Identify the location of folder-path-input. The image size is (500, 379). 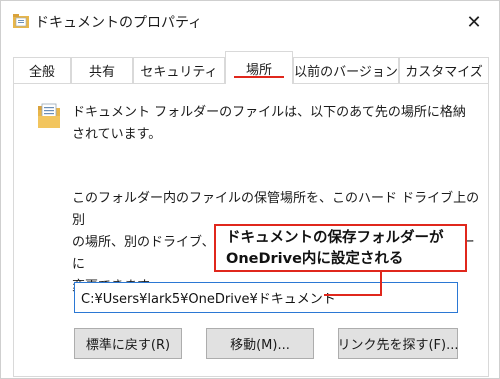
(266, 297).